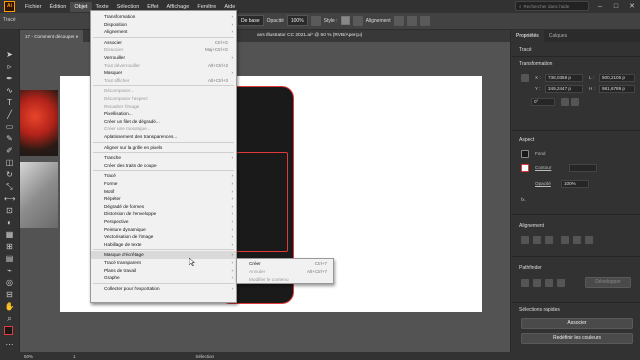 The image size is (640, 360). What do you see at coordinates (527, 36) in the screenshot?
I see `tab-properties: Propriétés` at bounding box center [527, 36].